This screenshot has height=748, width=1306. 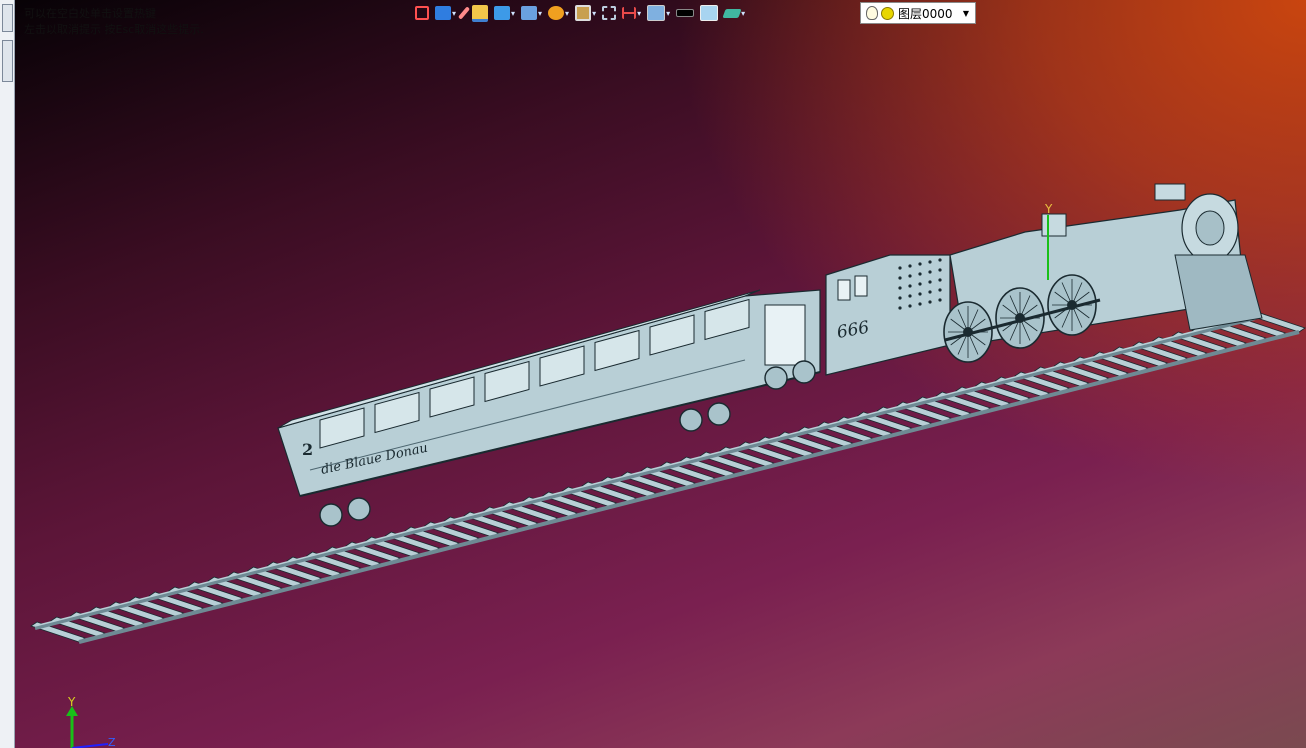 What do you see at coordinates (71, 702) in the screenshot?
I see `triad-y-label: Y` at bounding box center [71, 702].